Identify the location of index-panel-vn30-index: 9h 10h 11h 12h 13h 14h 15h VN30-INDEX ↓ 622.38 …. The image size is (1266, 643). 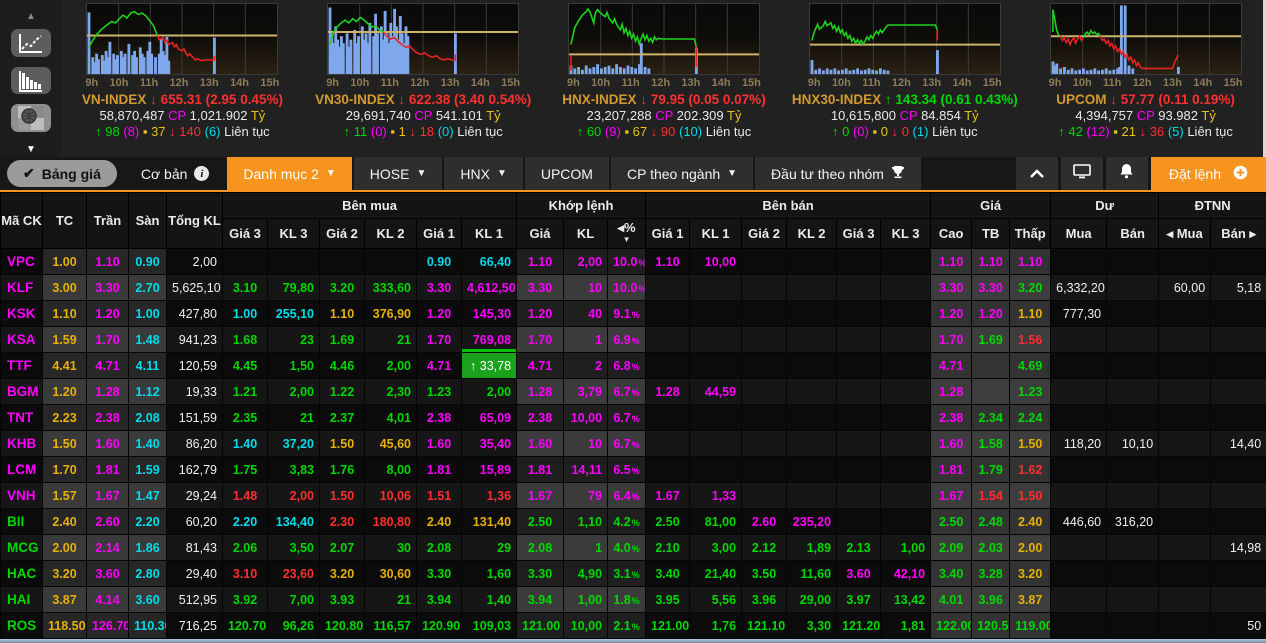
(423, 78).